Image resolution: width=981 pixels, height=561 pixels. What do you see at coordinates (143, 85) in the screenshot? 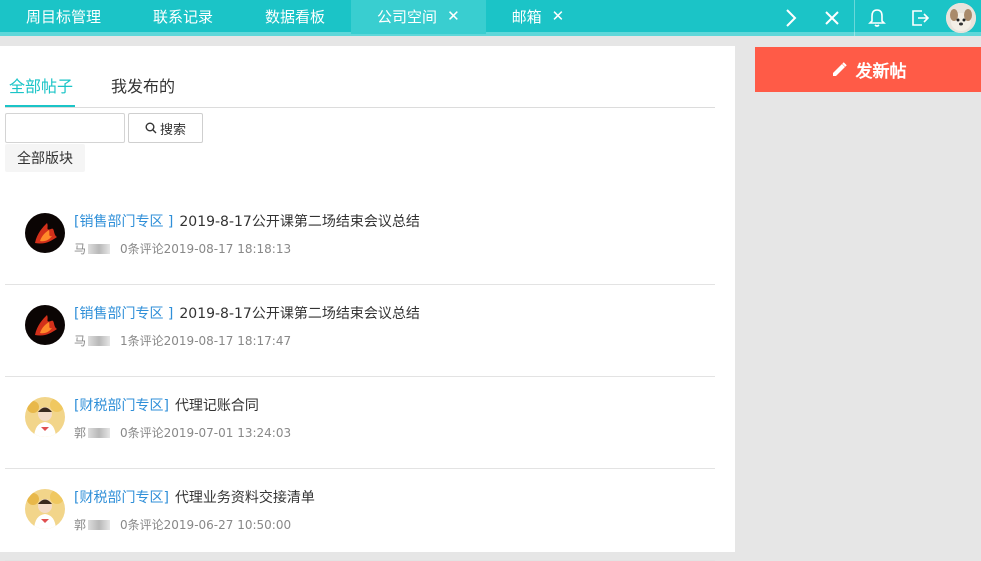
I see `tab-my-posts: 我发布的` at bounding box center [143, 85].